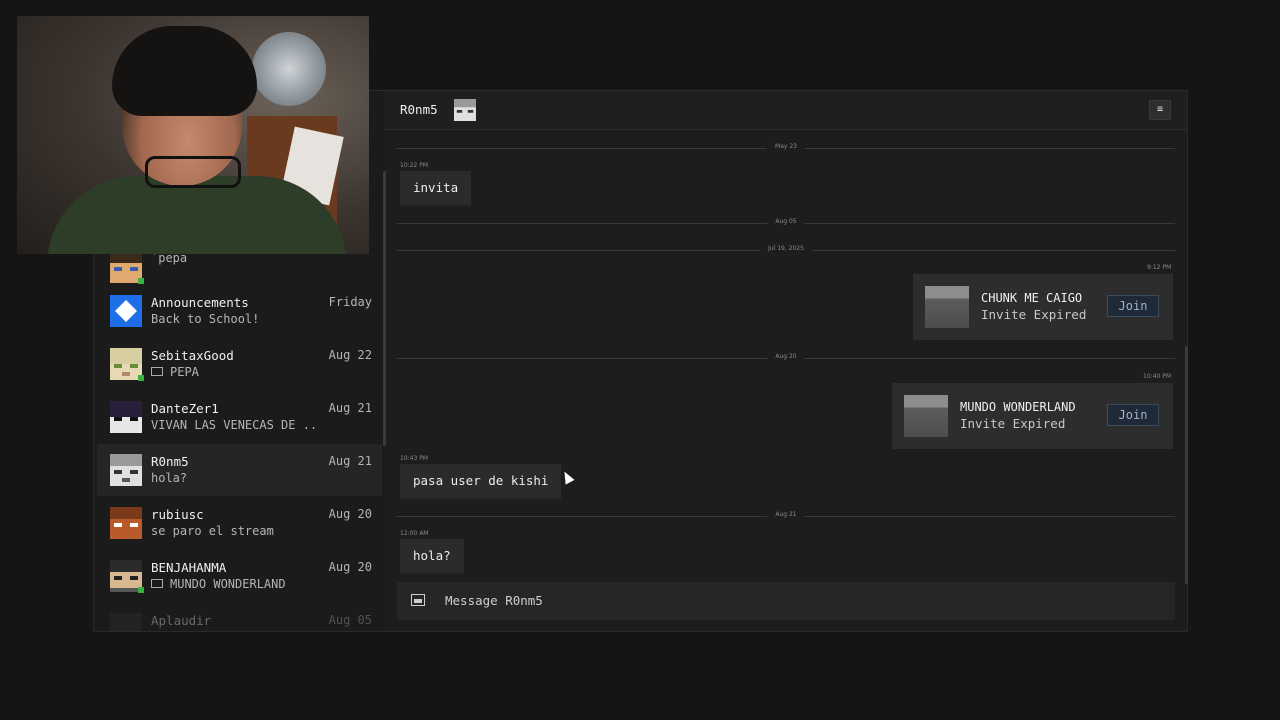 The height and width of the screenshot is (720, 1280). Describe the element at coordinates (1159, 267) in the screenshot. I see `message-timestamp: 9:12 PM` at that location.